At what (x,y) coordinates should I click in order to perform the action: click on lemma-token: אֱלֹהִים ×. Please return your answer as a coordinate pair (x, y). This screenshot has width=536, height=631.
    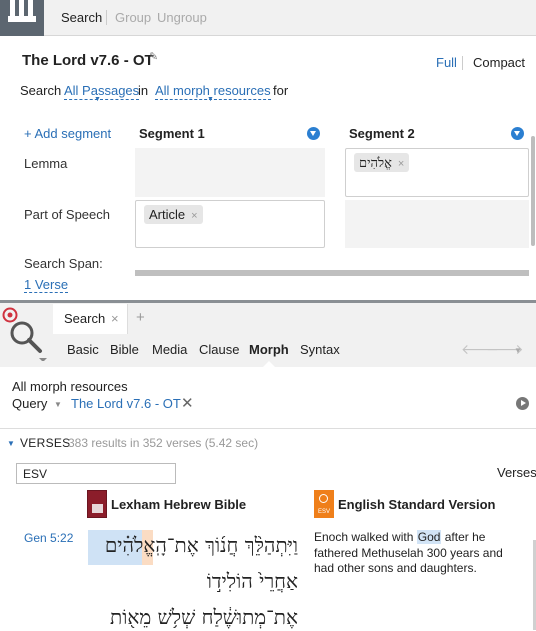
    Looking at the image, I should click on (382, 162).